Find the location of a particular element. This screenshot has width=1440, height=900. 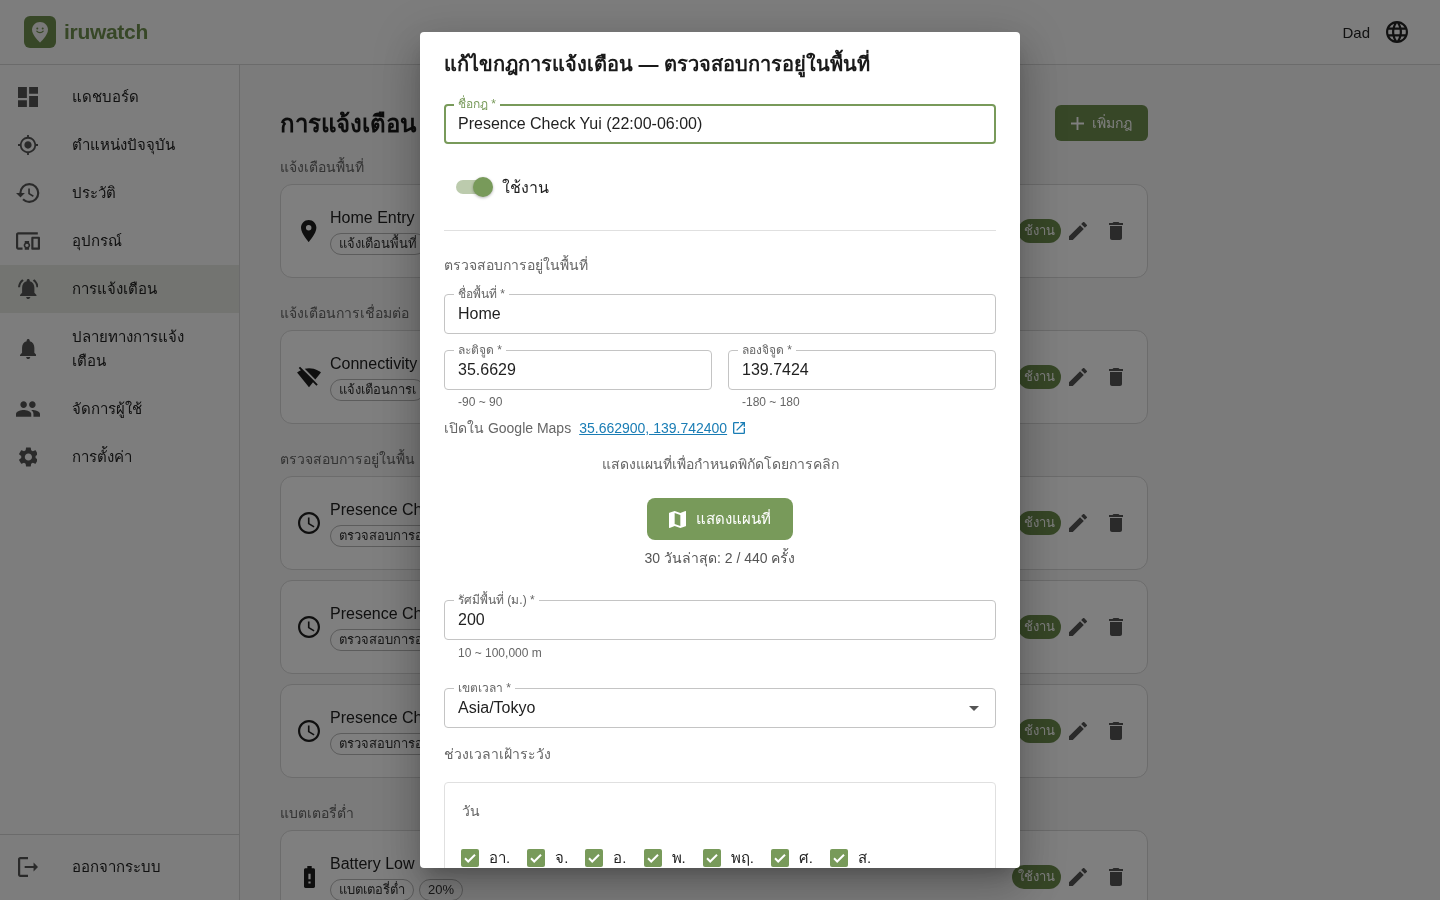

section-label: แจ้งเตือนพื้นที่ is located at coordinates (322, 167).